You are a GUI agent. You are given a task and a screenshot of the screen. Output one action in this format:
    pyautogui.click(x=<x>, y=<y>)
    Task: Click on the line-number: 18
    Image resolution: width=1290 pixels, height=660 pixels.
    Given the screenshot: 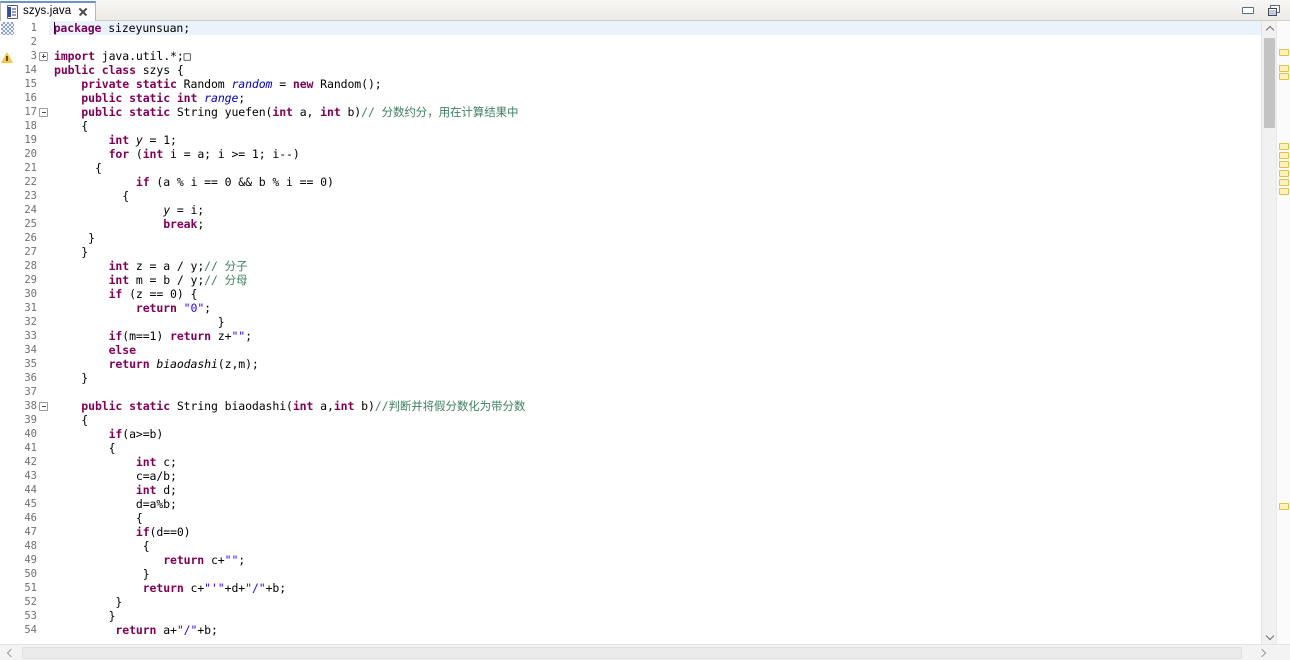 What is the action you would take?
    pyautogui.click(x=30, y=126)
    